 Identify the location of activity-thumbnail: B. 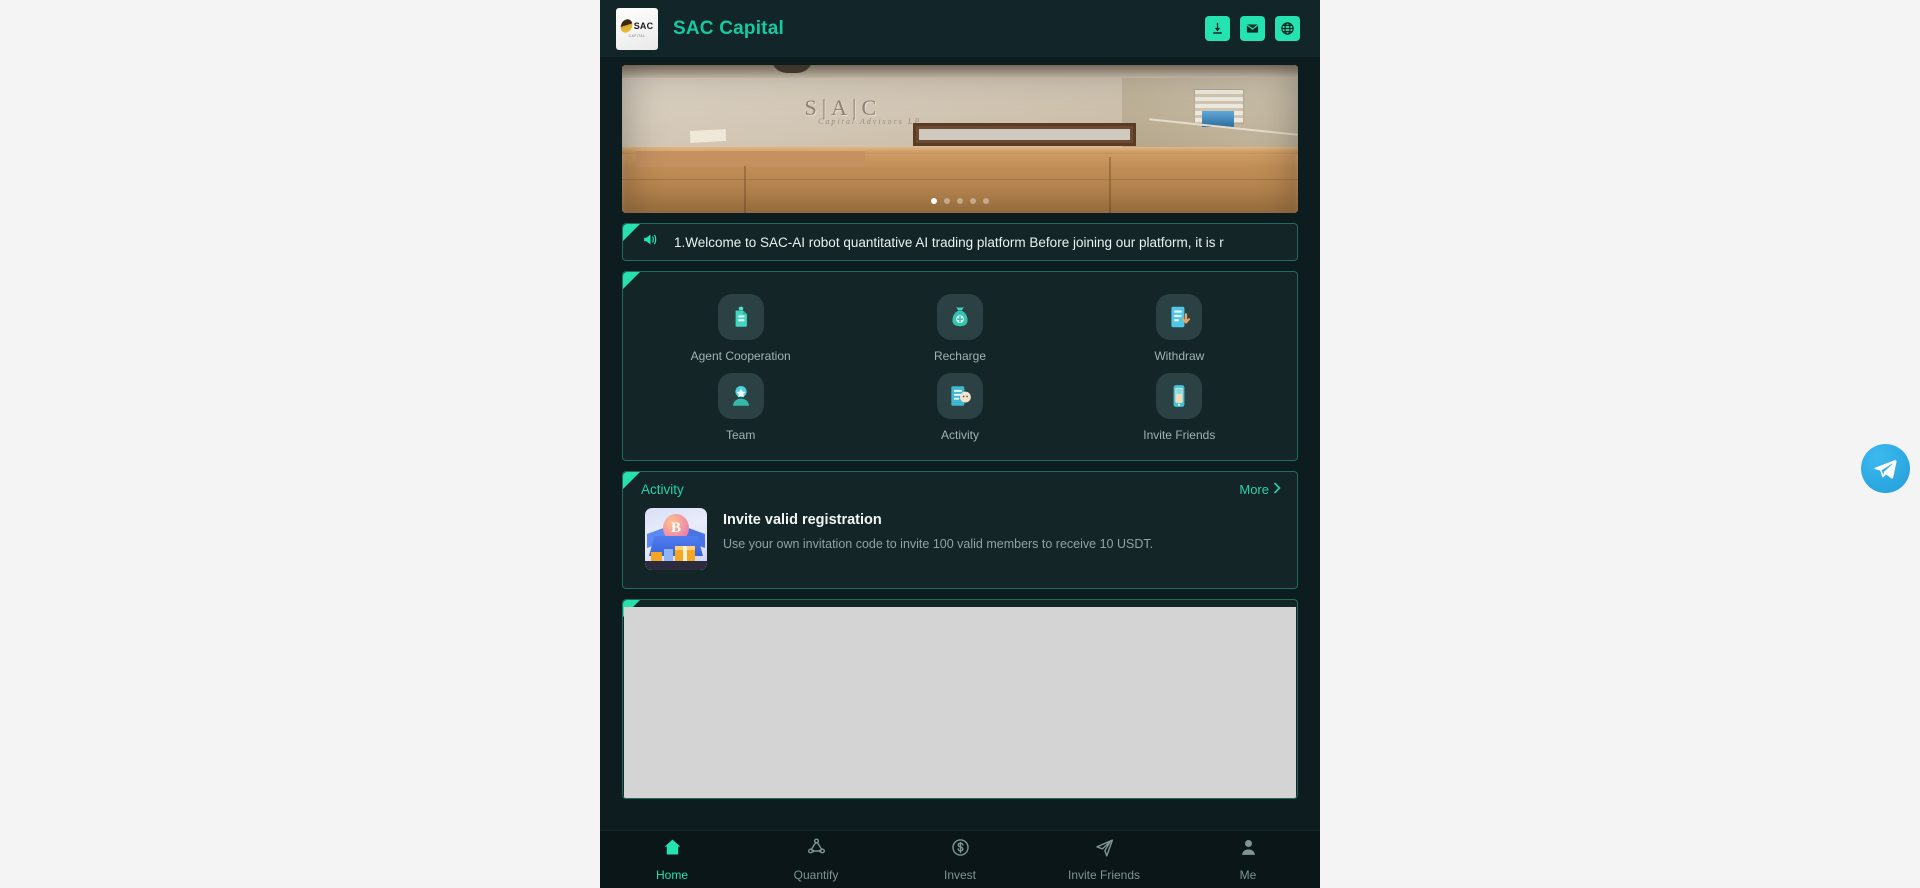
(676, 539).